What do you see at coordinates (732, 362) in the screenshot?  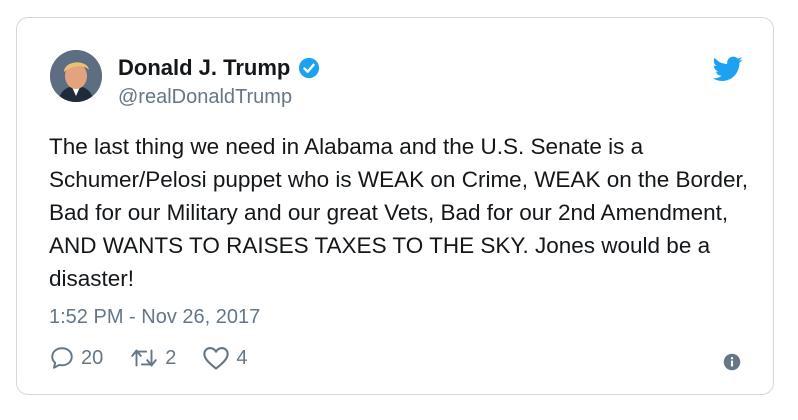 I see `info-icon` at bounding box center [732, 362].